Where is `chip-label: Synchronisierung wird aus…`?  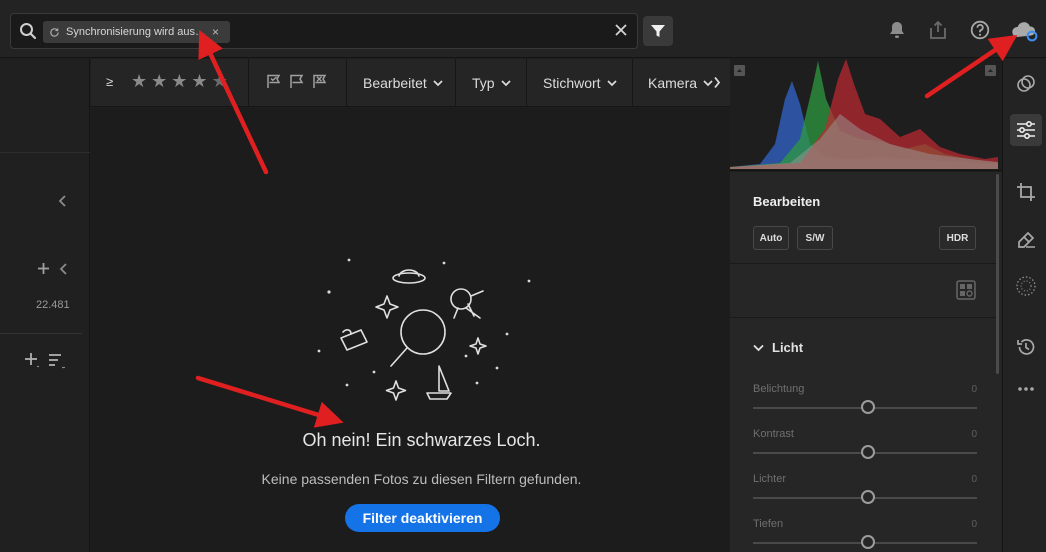
chip-label: Synchronisierung wird aus… is located at coordinates (136, 32).